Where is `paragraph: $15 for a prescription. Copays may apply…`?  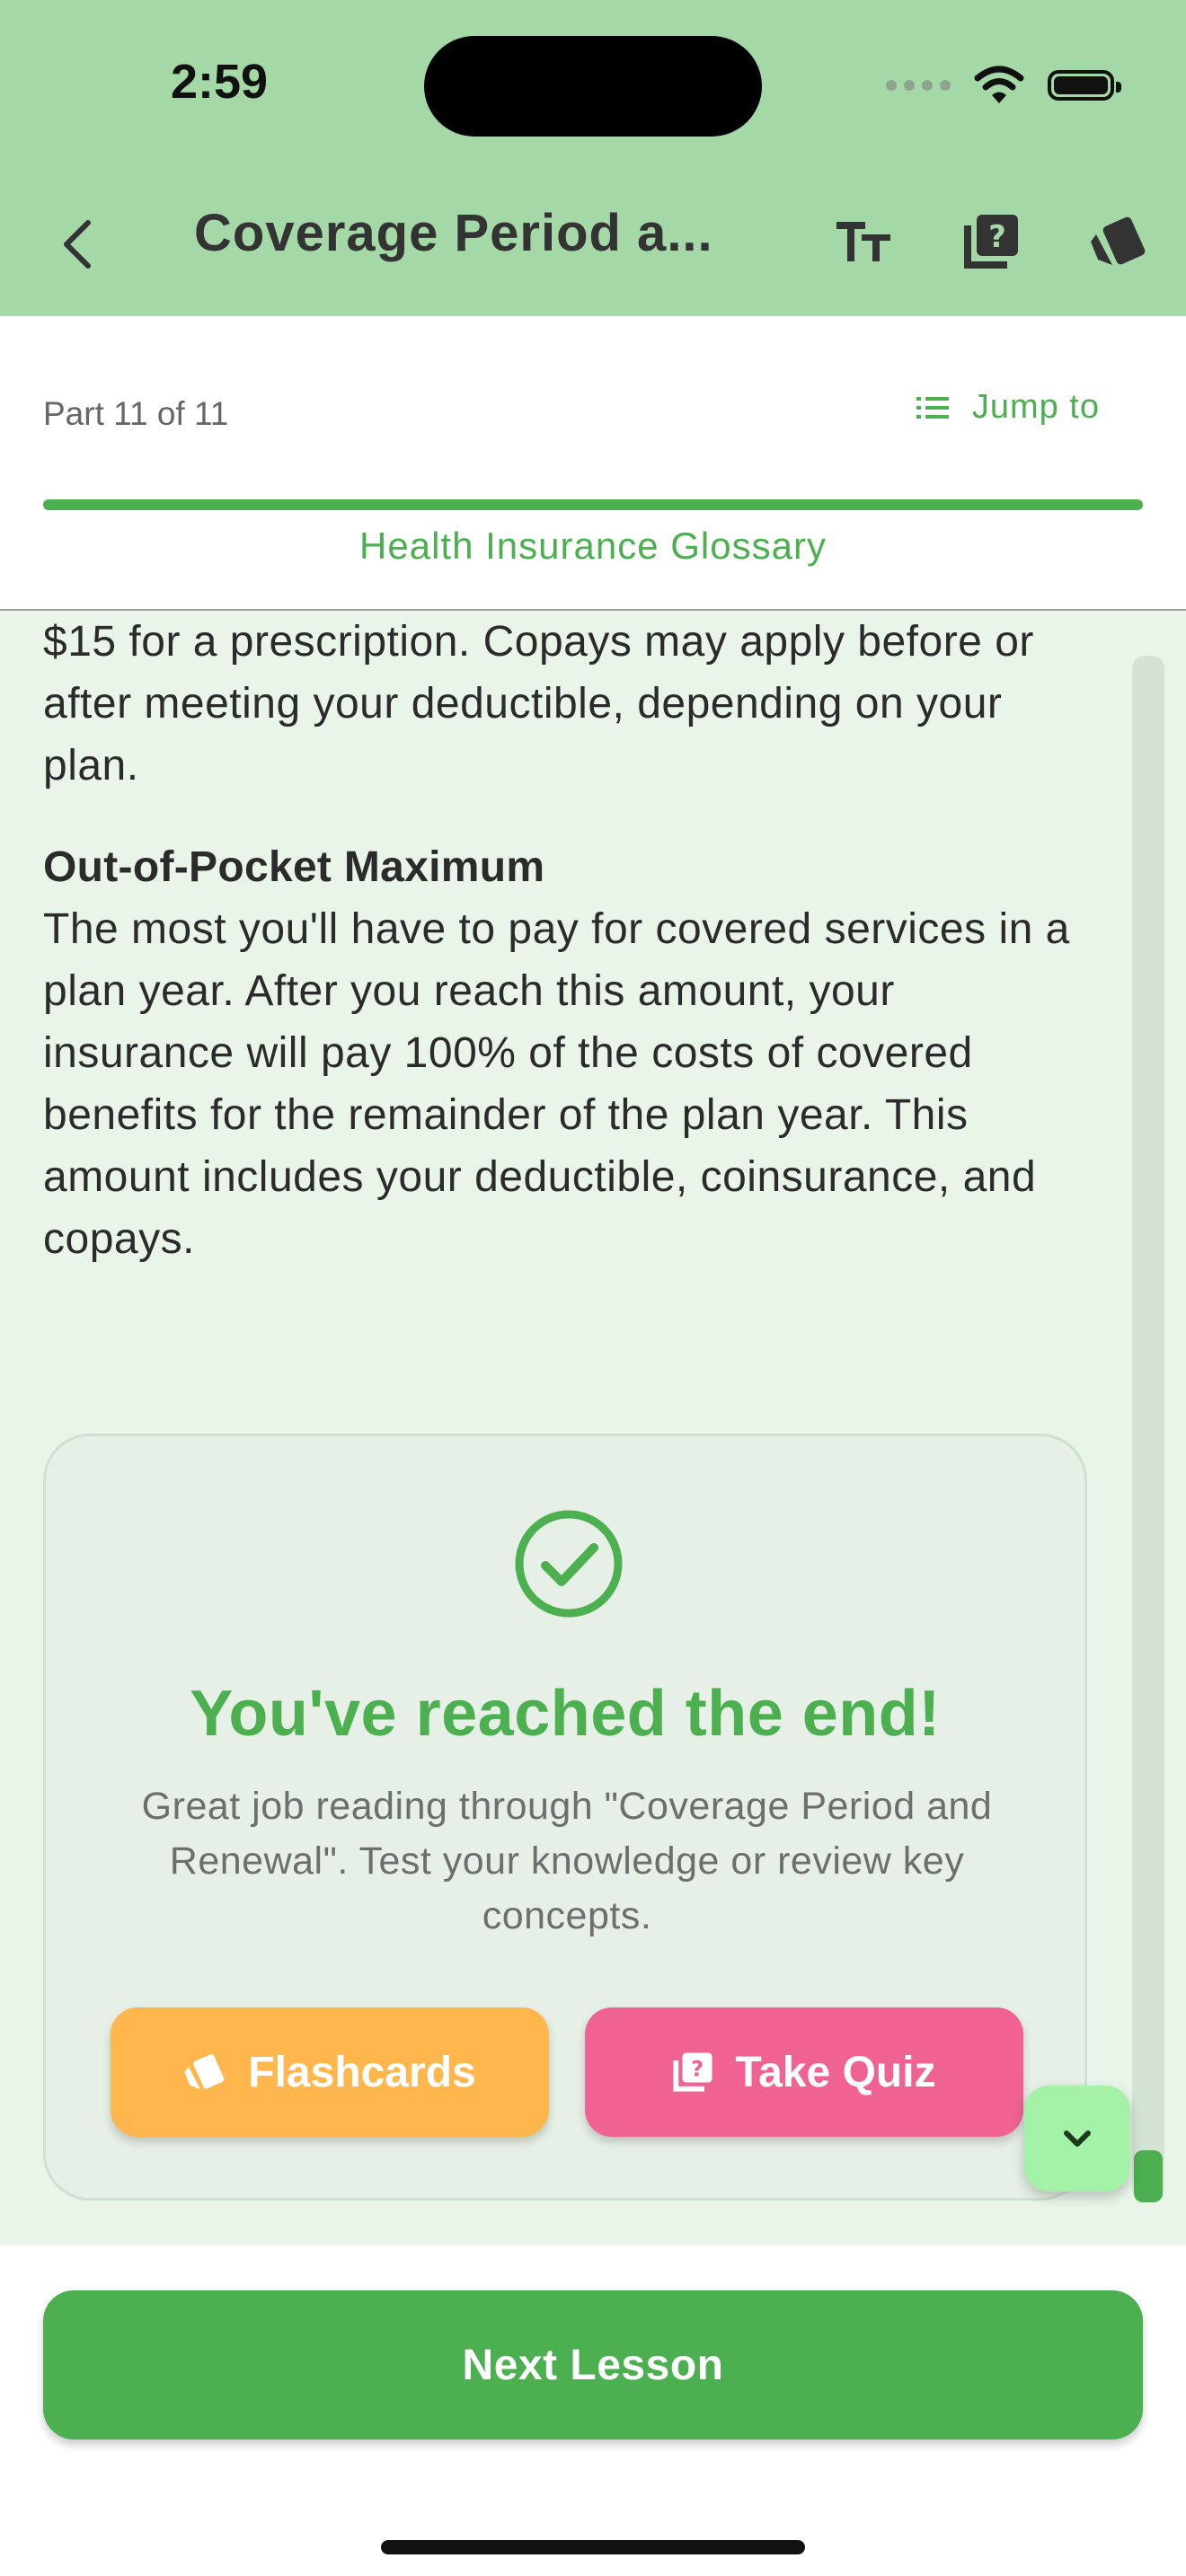
paragraph: $15 for a prescription. Copays may apply… is located at coordinates (538, 704).